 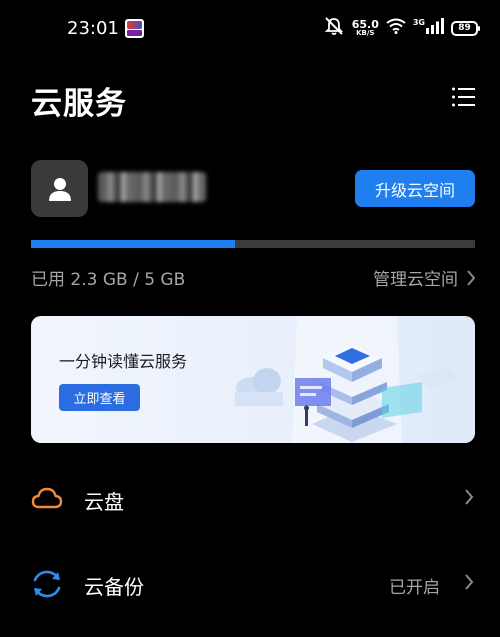 I want to click on list-menu-icon, so click(x=463, y=97).